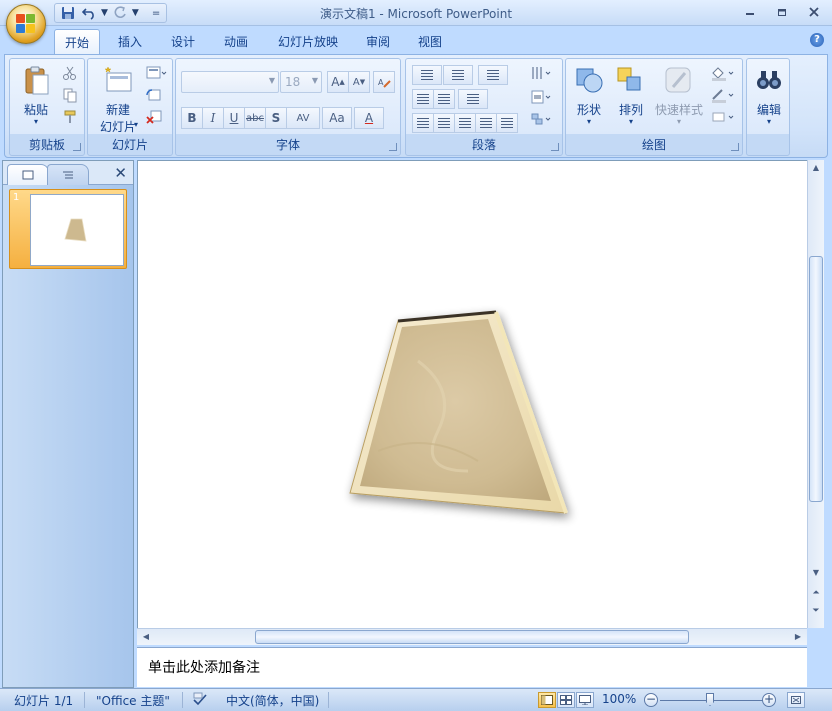 The height and width of the screenshot is (711, 832). What do you see at coordinates (213, 118) in the screenshot?
I see `italic-button: I` at bounding box center [213, 118].